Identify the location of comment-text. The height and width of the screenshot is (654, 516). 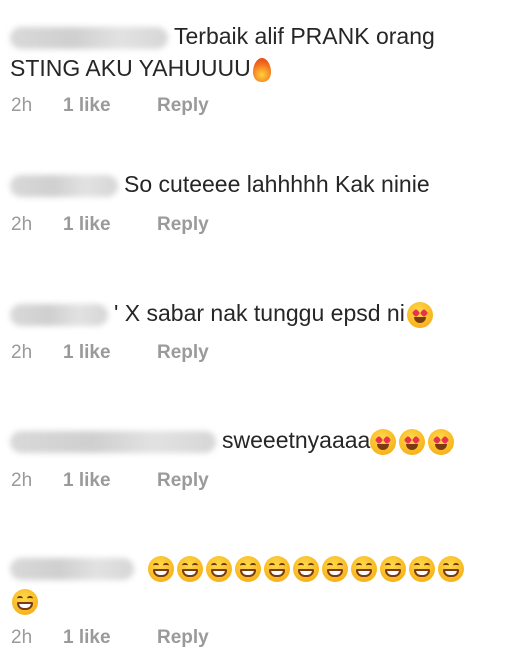
(238, 567).